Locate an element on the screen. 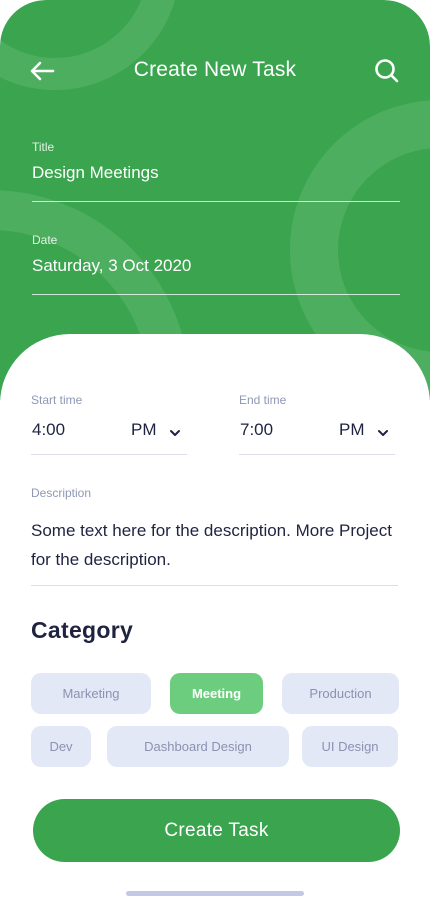  end-time-label: End time is located at coordinates (263, 400).